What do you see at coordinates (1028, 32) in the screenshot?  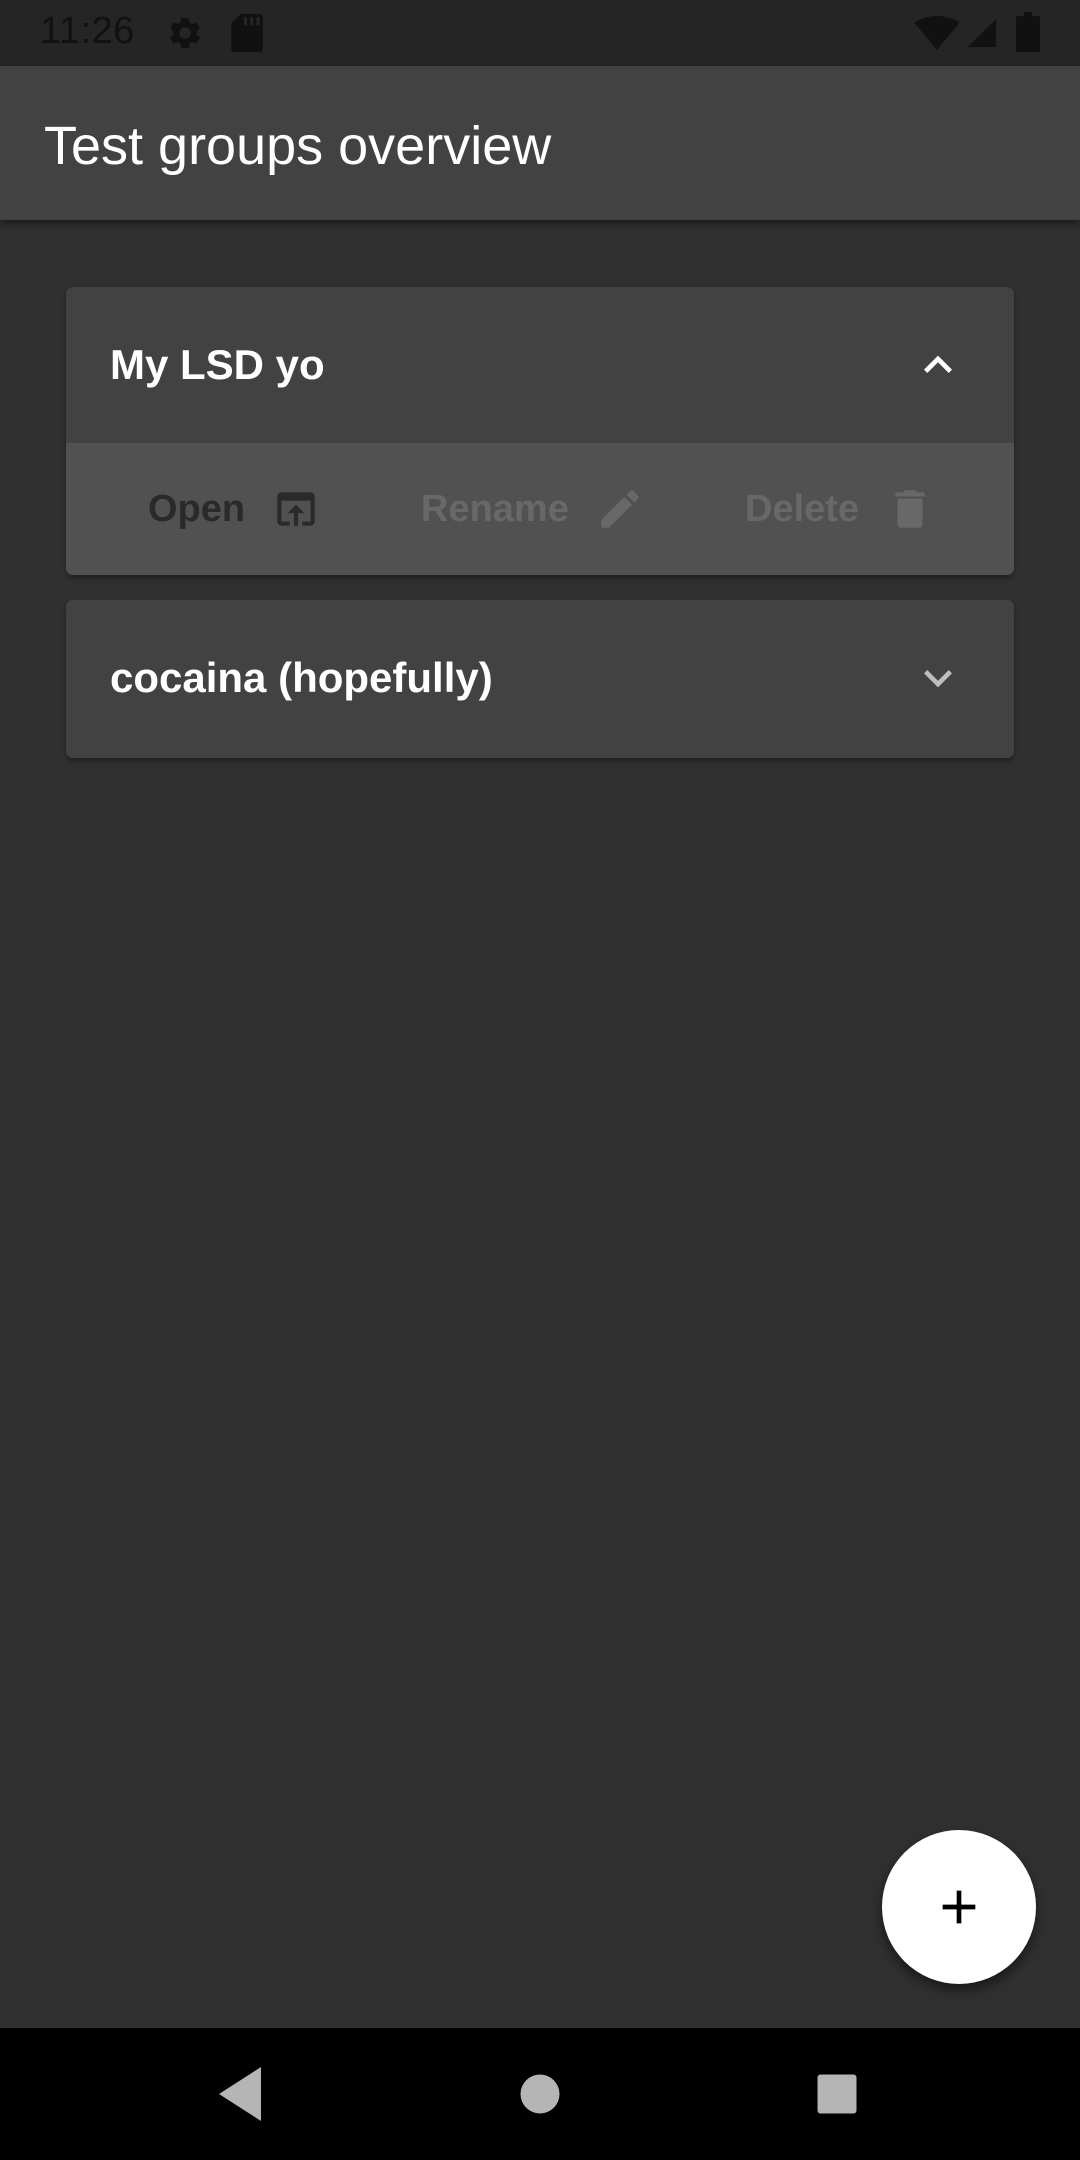 I see `battery-icon` at bounding box center [1028, 32].